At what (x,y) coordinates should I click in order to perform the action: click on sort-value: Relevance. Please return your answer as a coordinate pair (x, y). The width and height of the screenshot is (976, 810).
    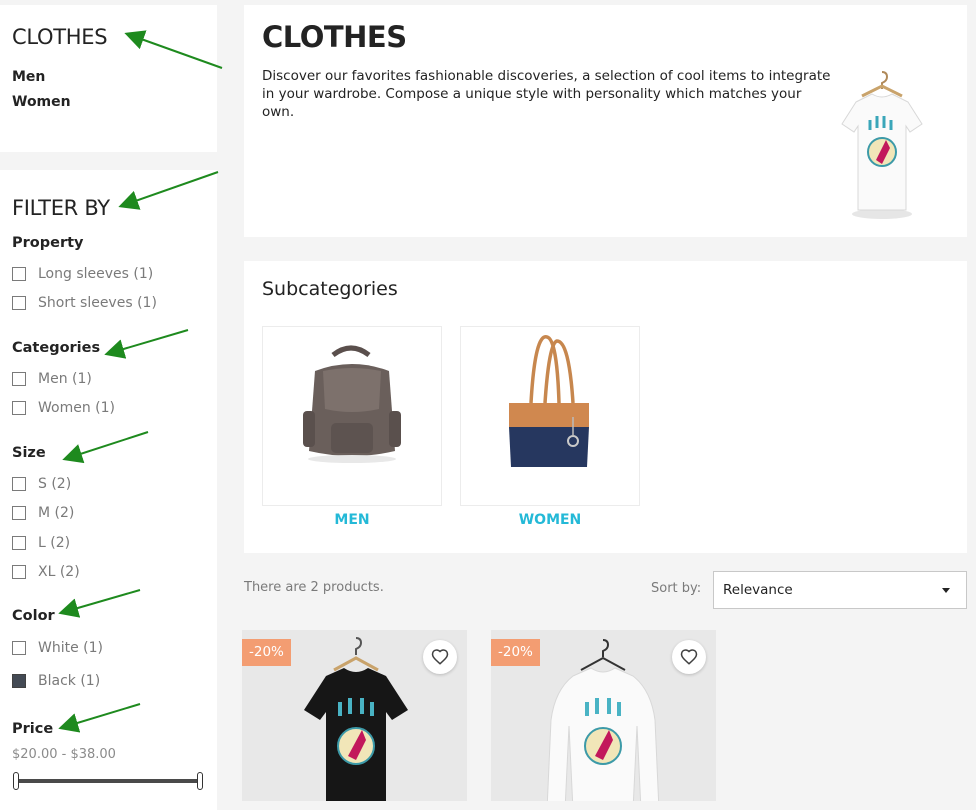
    Looking at the image, I should click on (758, 590).